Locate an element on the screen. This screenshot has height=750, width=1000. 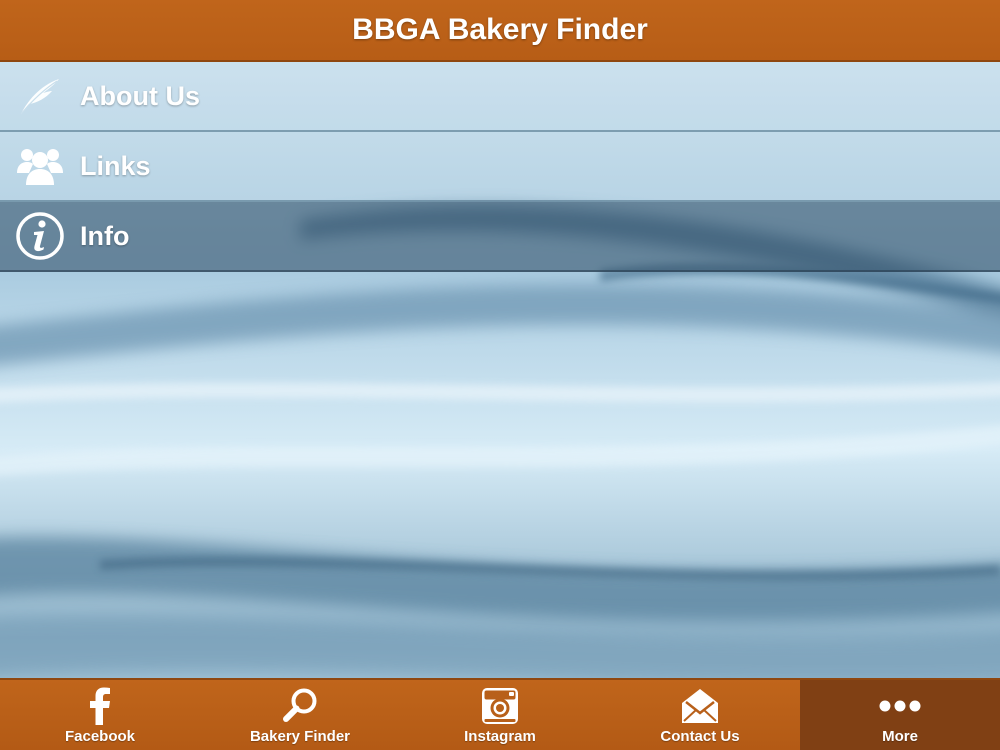
tab-label: Facebook is located at coordinates (100, 736).